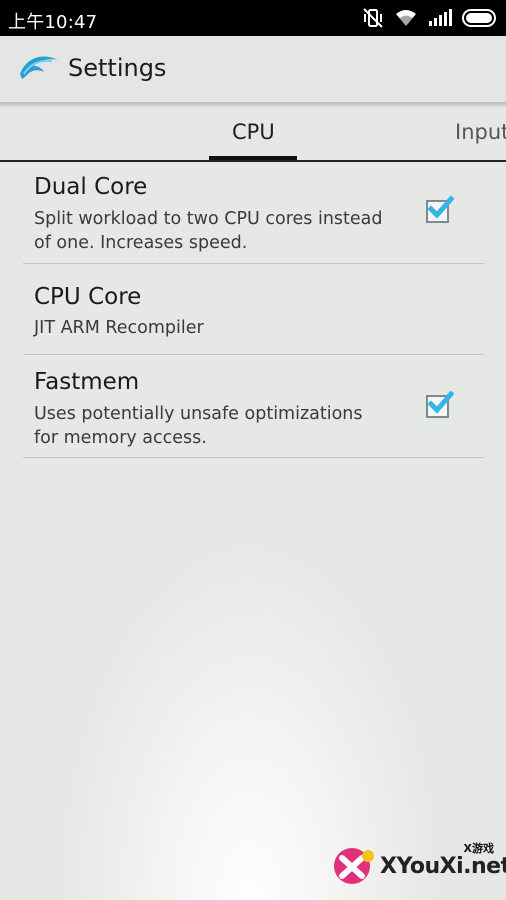 The width and height of the screenshot is (506, 900). I want to click on tab-bar: CPU Input, so click(253, 137).